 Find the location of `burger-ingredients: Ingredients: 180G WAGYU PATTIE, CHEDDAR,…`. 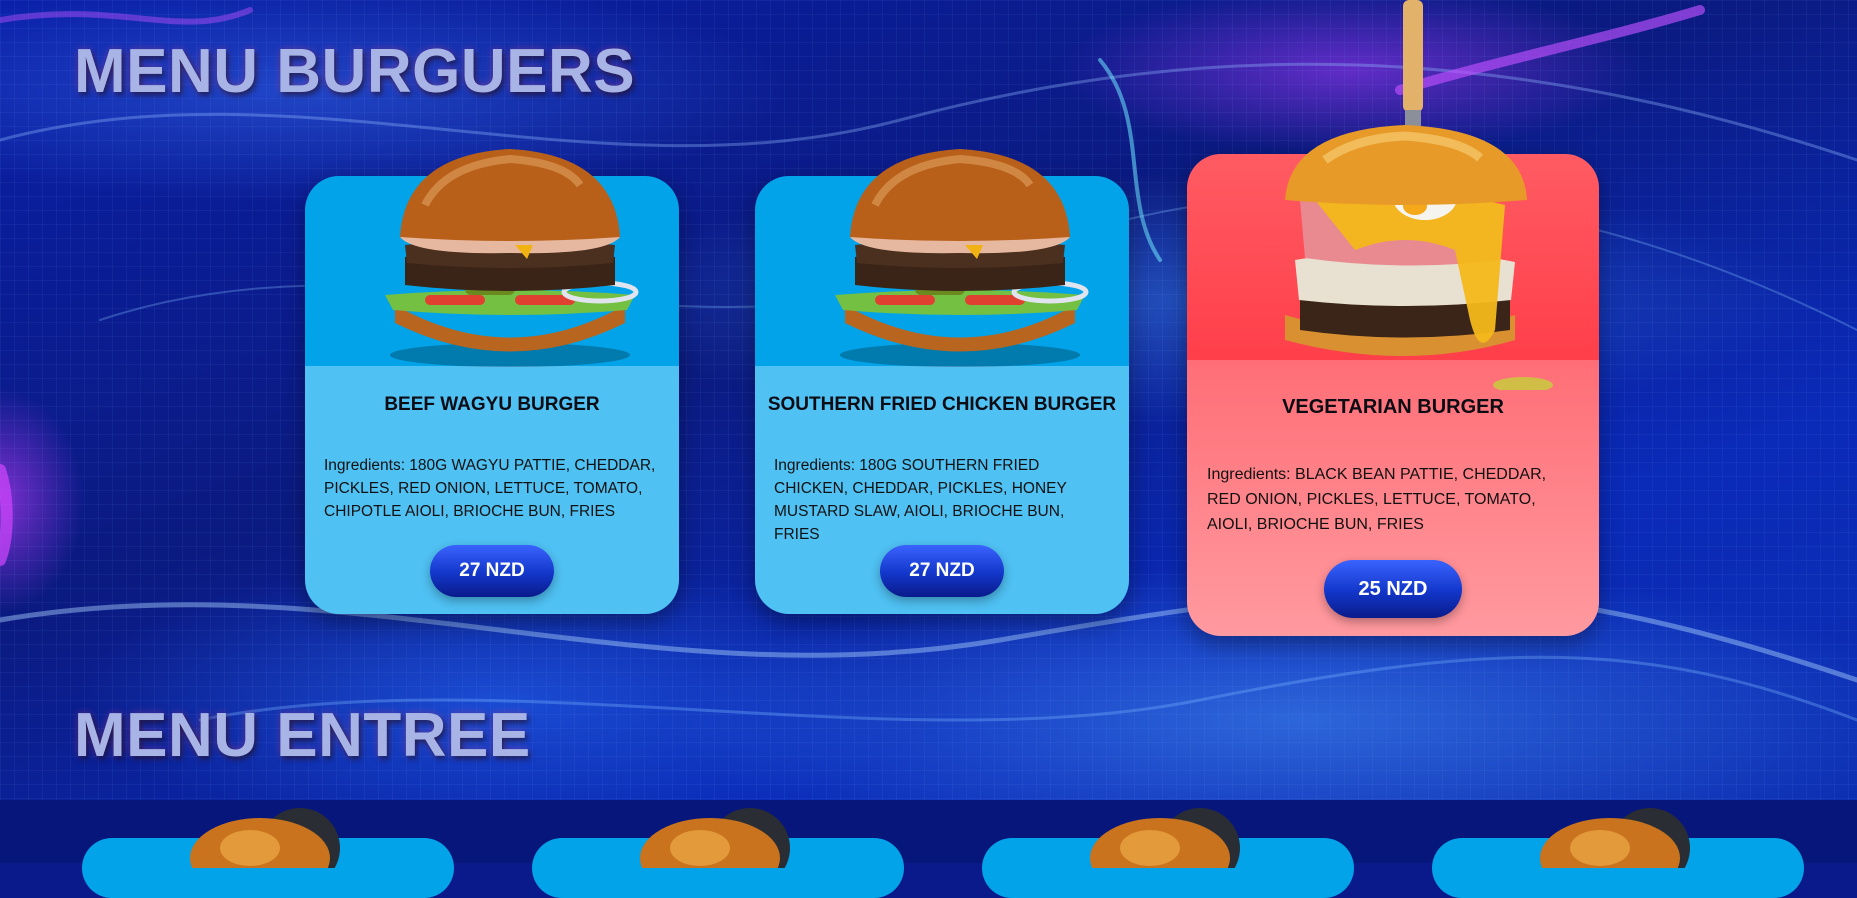

burger-ingredients: Ingredients: 180G WAGYU PATTIE, CHEDDAR,… is located at coordinates (490, 488).